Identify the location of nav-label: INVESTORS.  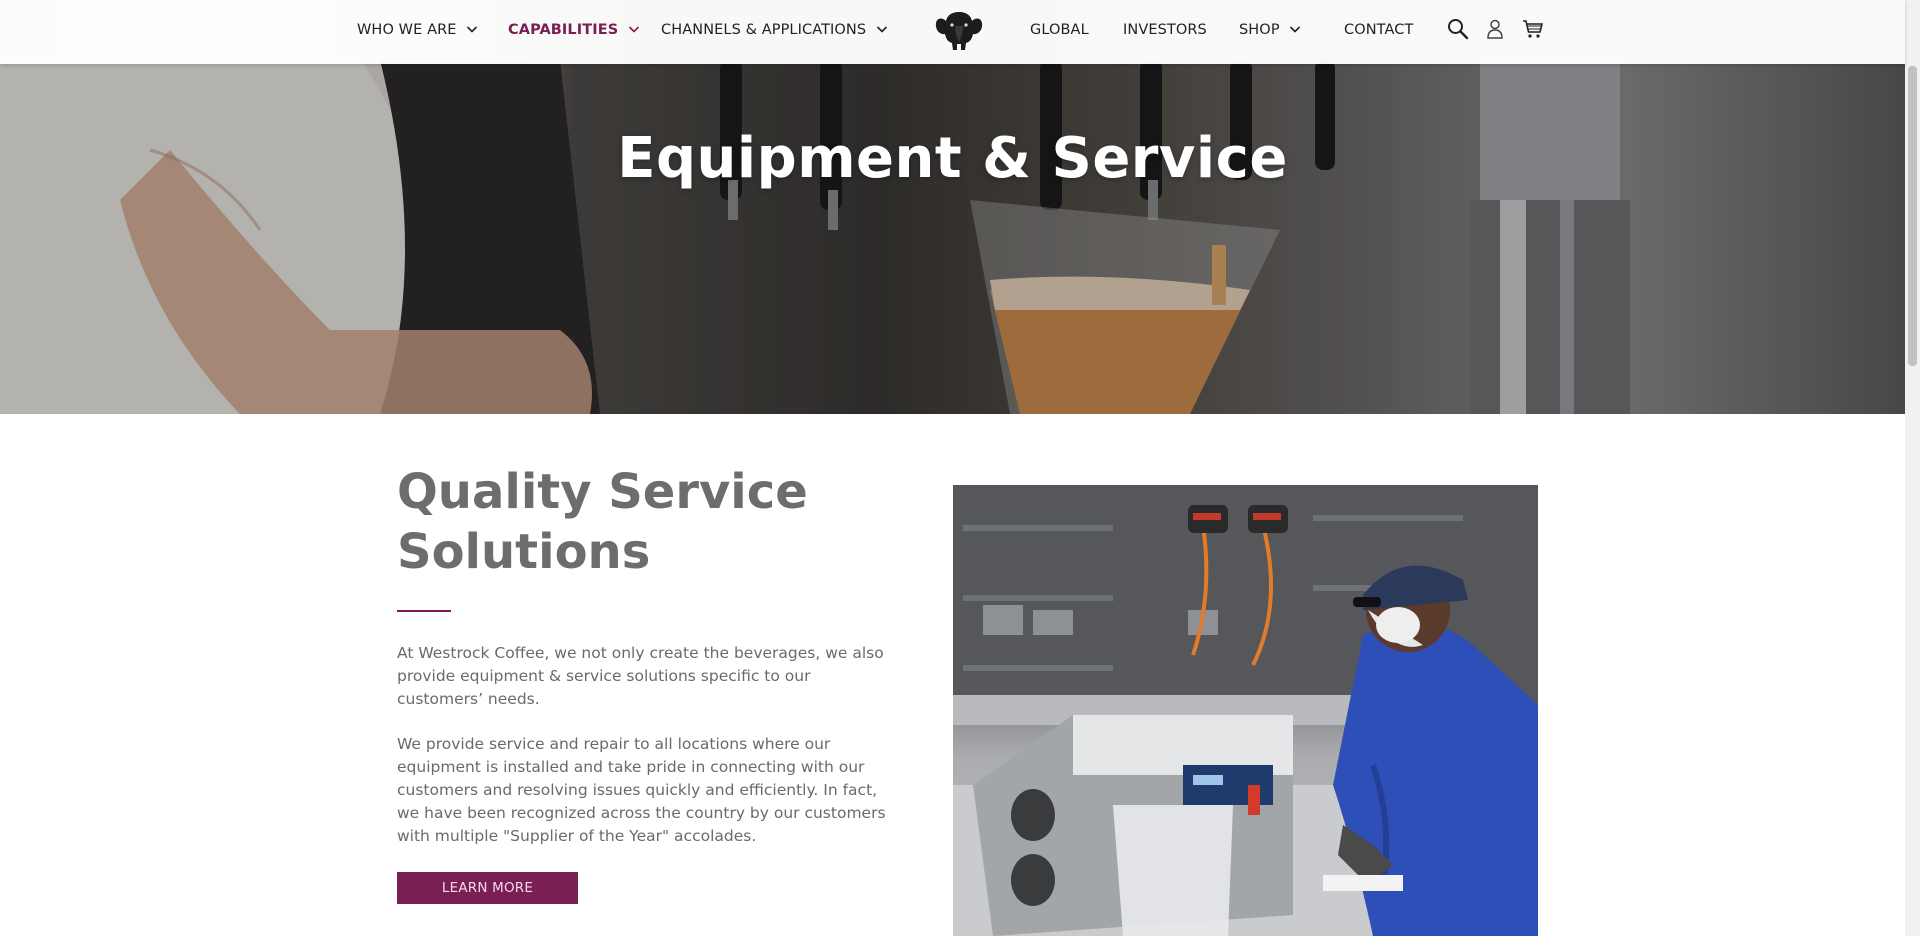
(1165, 30).